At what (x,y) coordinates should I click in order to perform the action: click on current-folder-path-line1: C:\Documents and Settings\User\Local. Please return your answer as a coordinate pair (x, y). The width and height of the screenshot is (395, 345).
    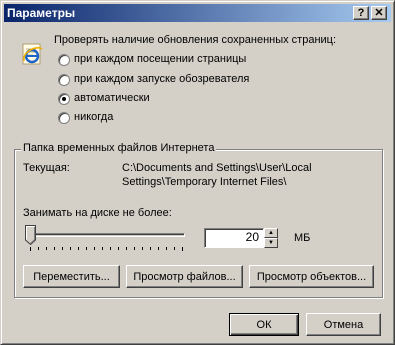
    Looking at the image, I should click on (217, 168).